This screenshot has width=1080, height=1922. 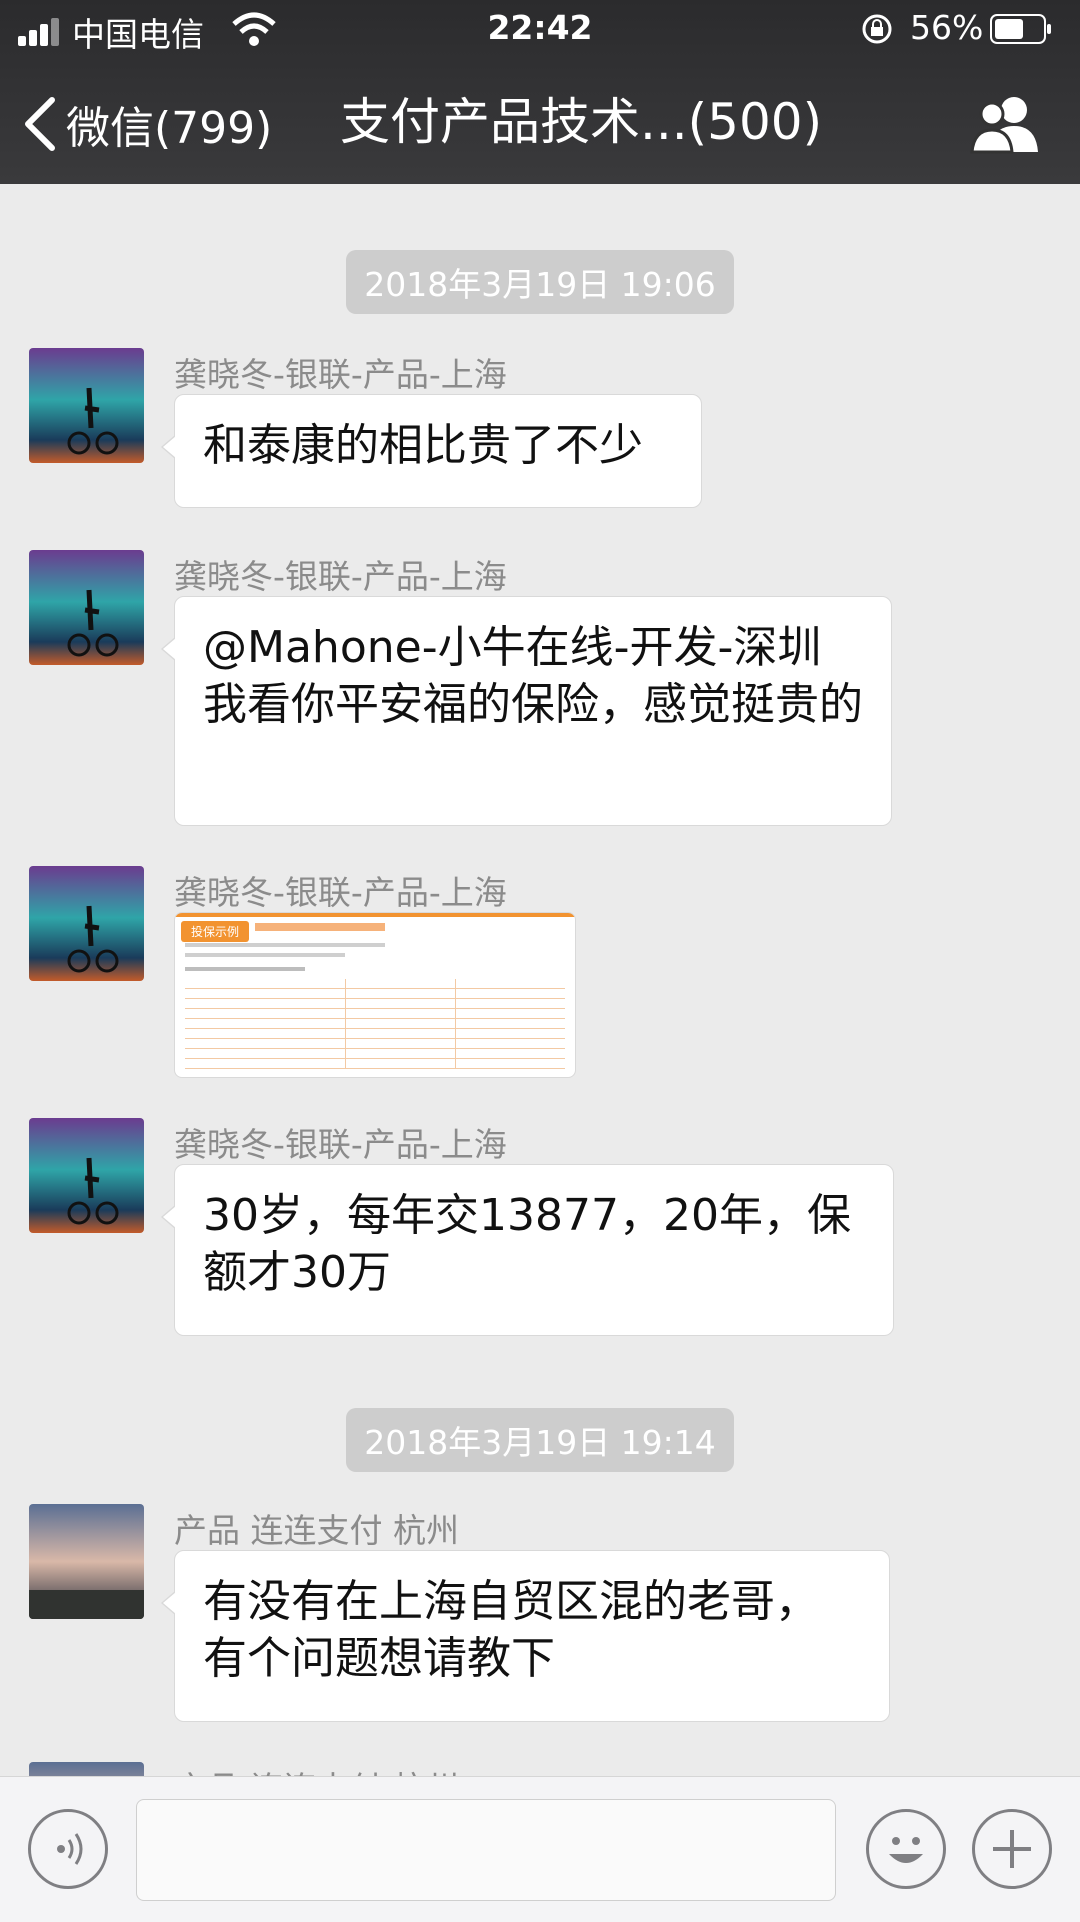 I want to click on message-input, so click(x=486, y=1850).